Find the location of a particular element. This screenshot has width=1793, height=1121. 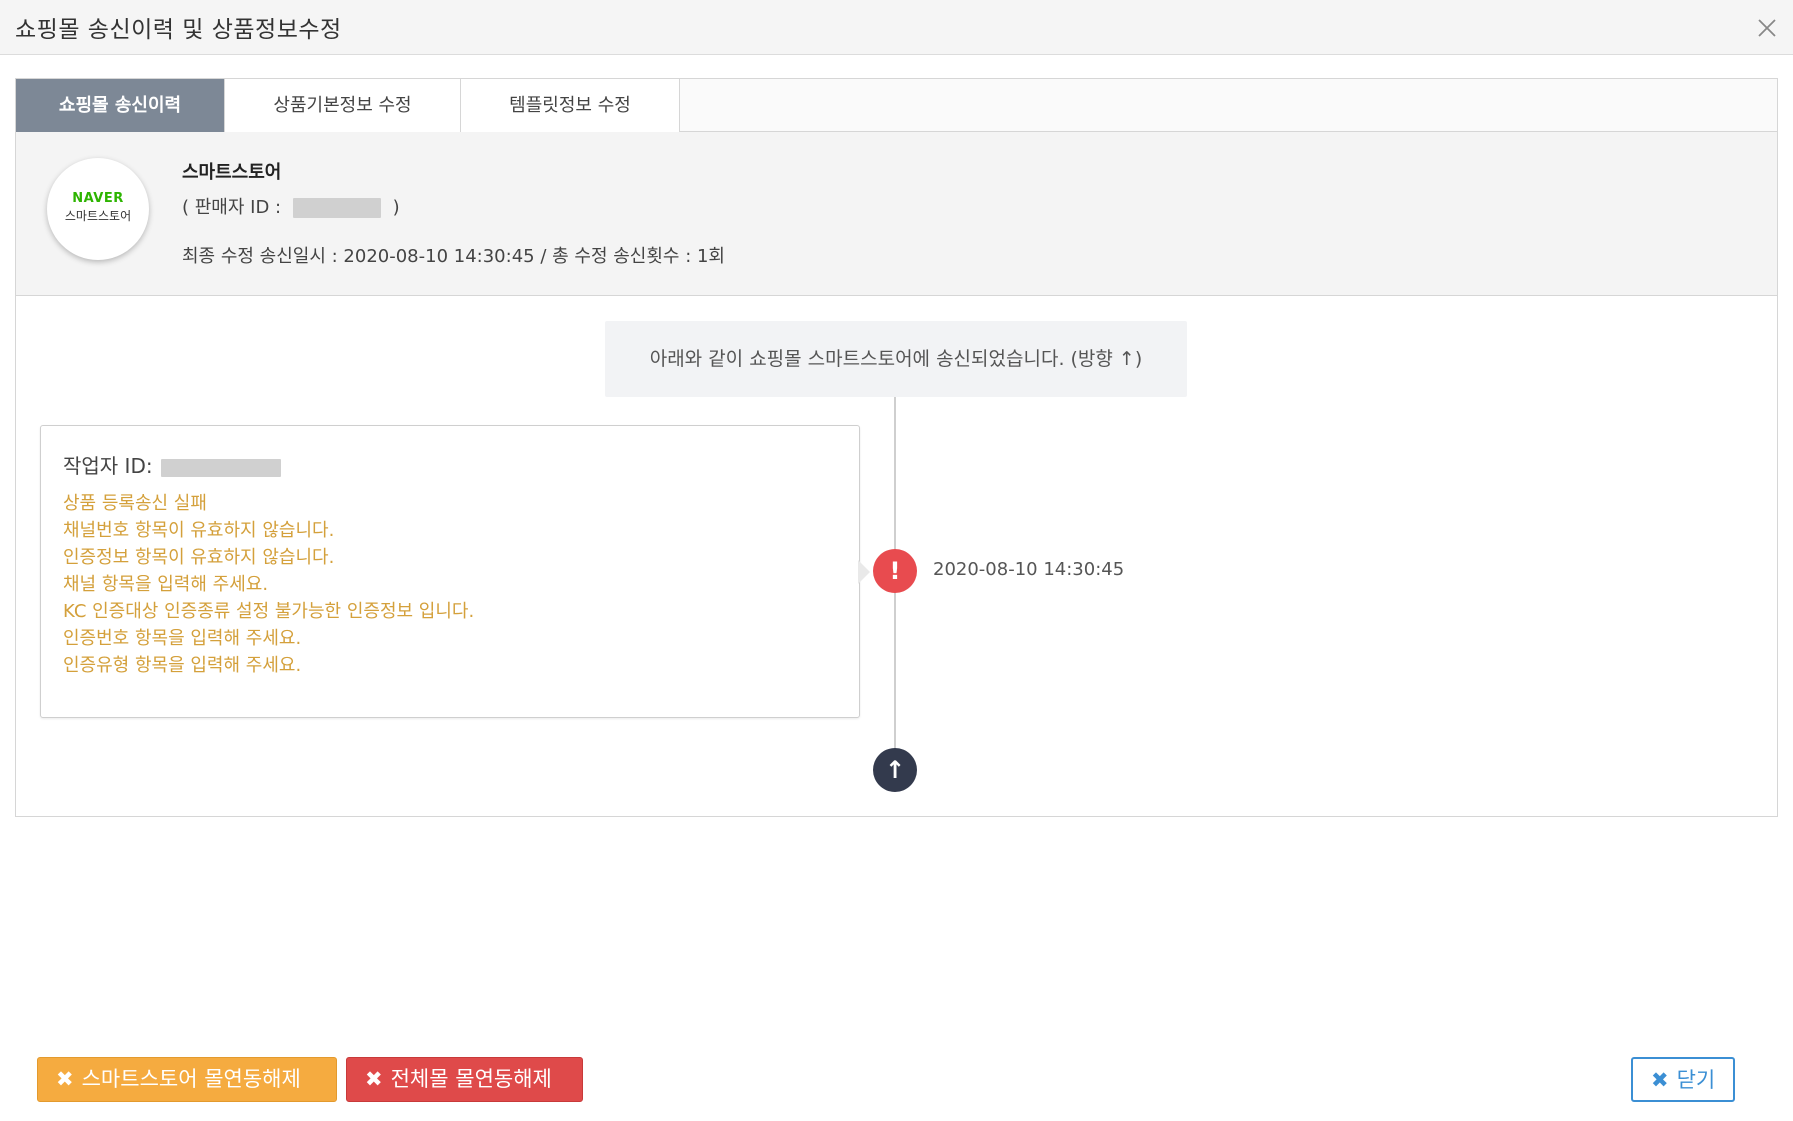

tab-template-info: 템플릿정보 수정 is located at coordinates (570, 105).